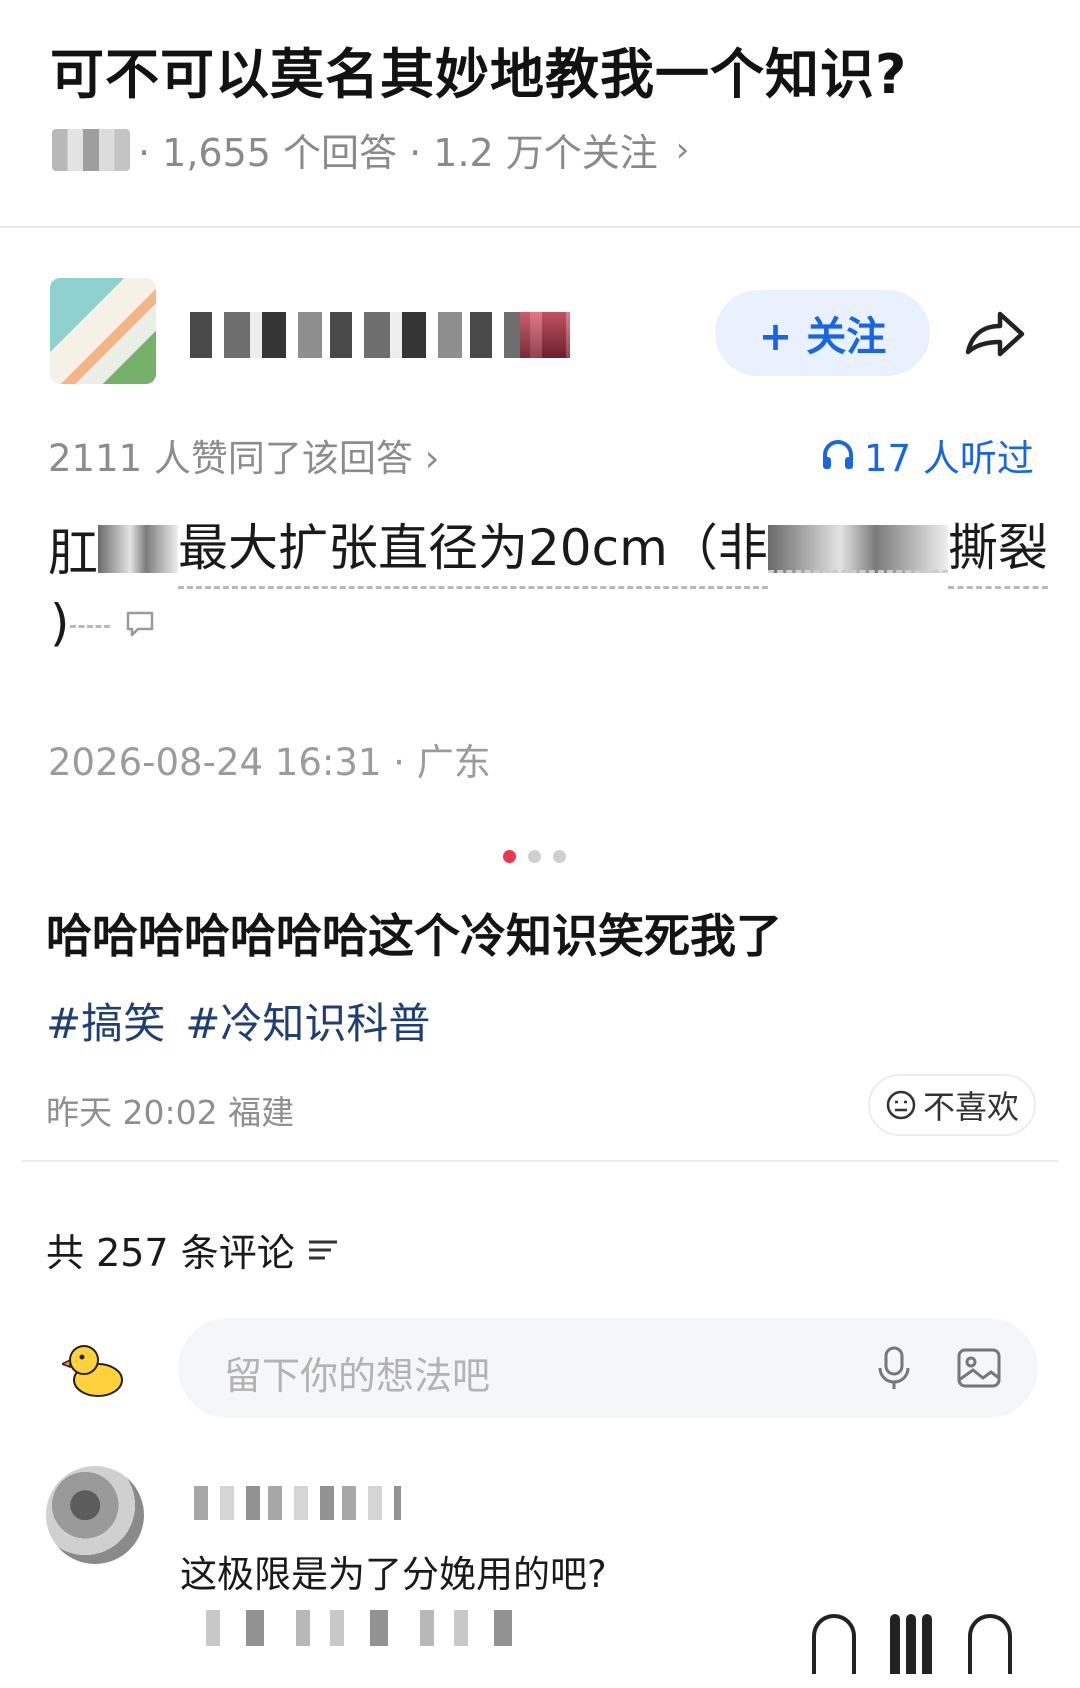 The image size is (1080, 1688). What do you see at coordinates (60, 623) in the screenshot?
I see `answer-text-part: )` at bounding box center [60, 623].